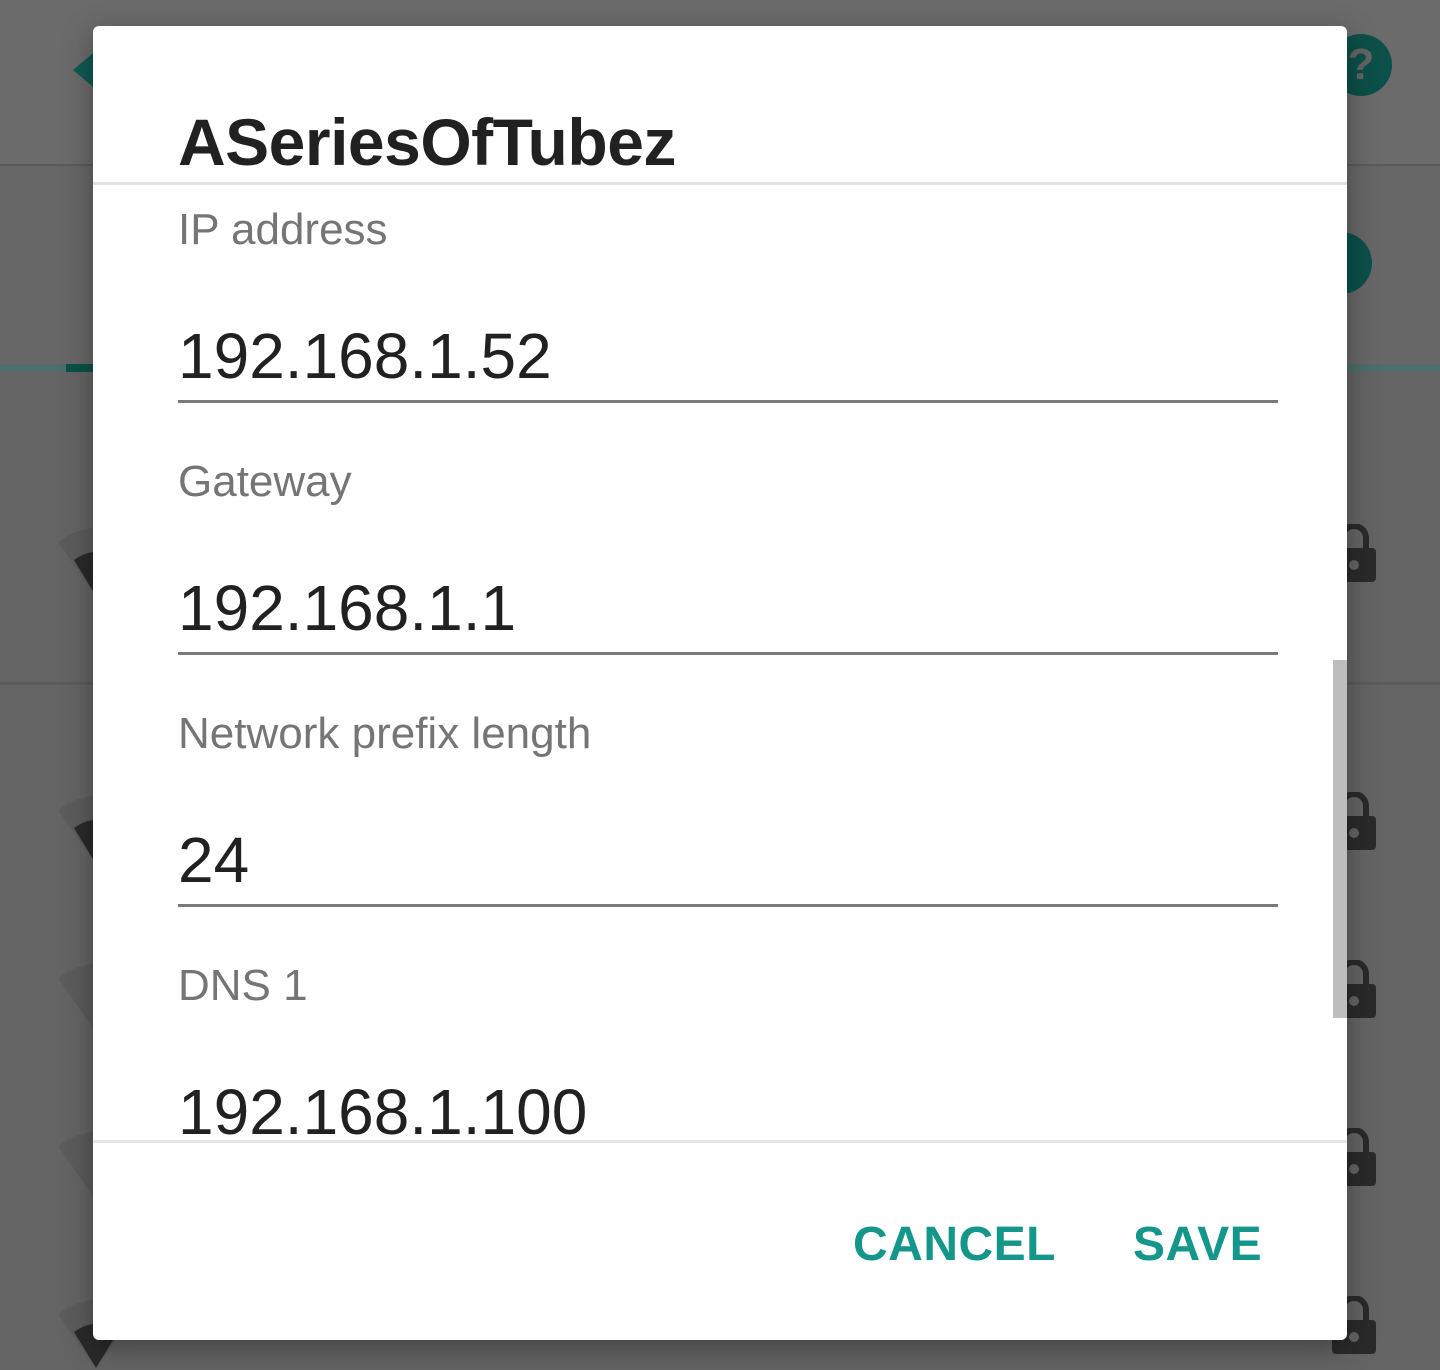  I want to click on network-prefix-length-label: Network prefix length, so click(385, 733).